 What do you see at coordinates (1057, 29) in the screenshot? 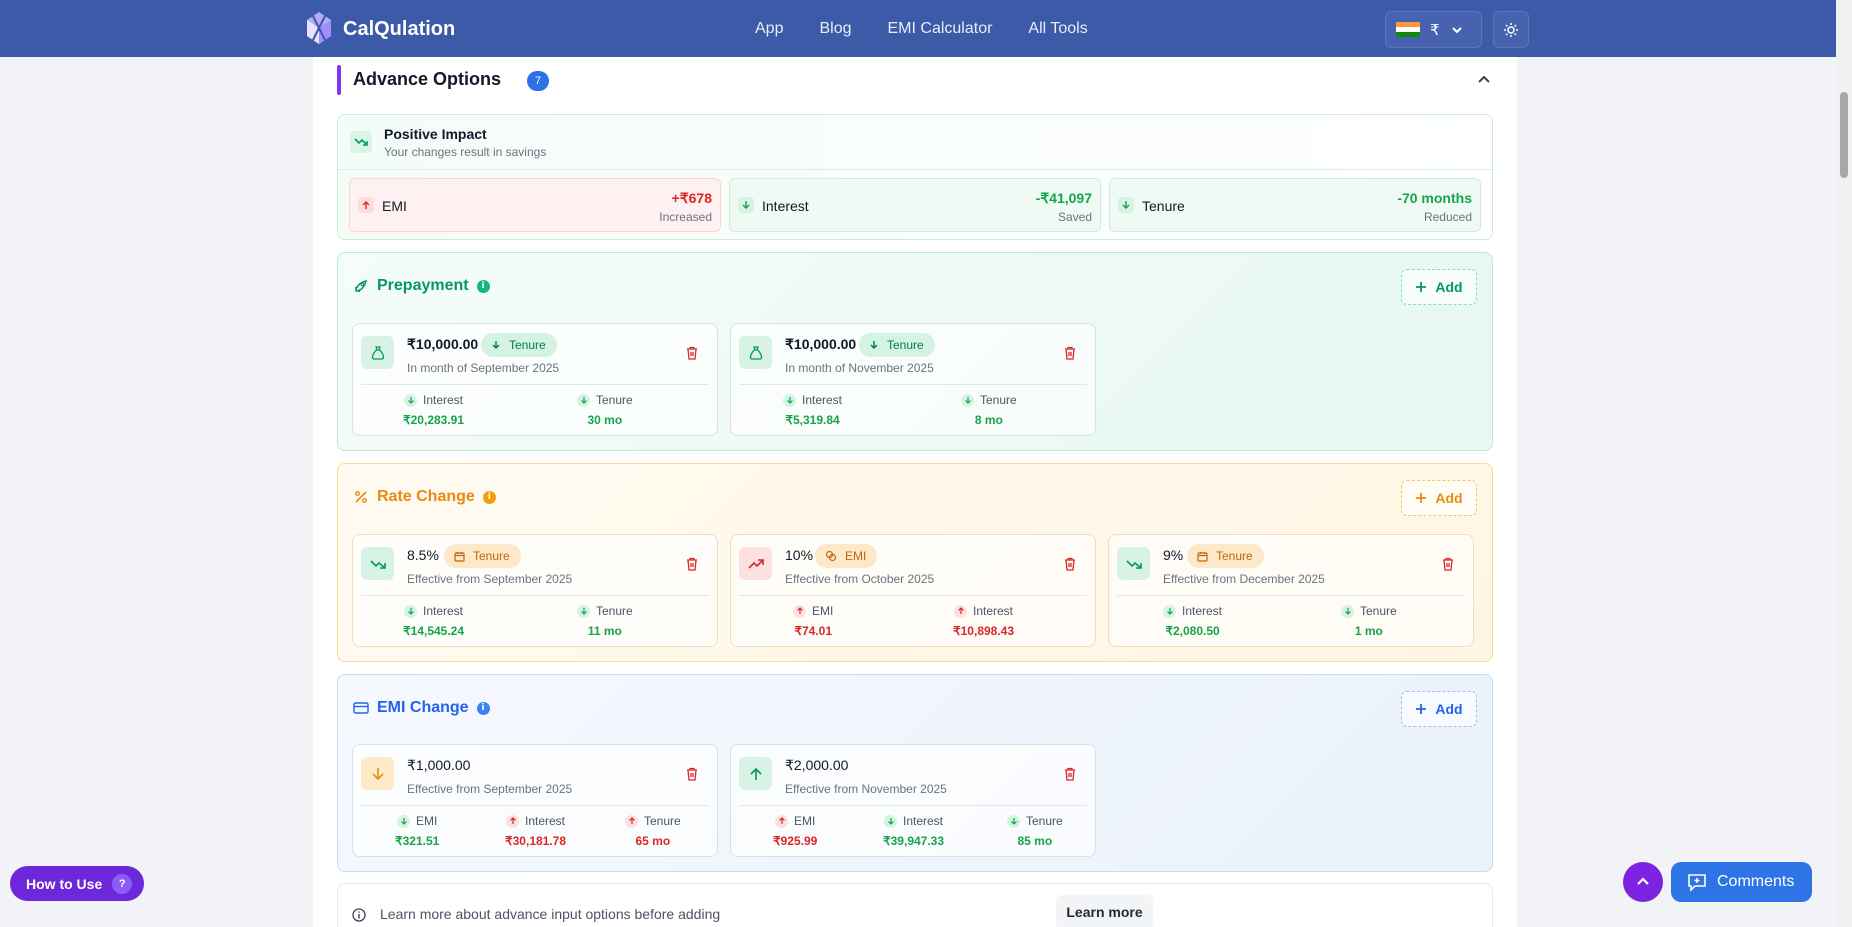
I see `nav-all-tools: All Tools` at bounding box center [1057, 29].